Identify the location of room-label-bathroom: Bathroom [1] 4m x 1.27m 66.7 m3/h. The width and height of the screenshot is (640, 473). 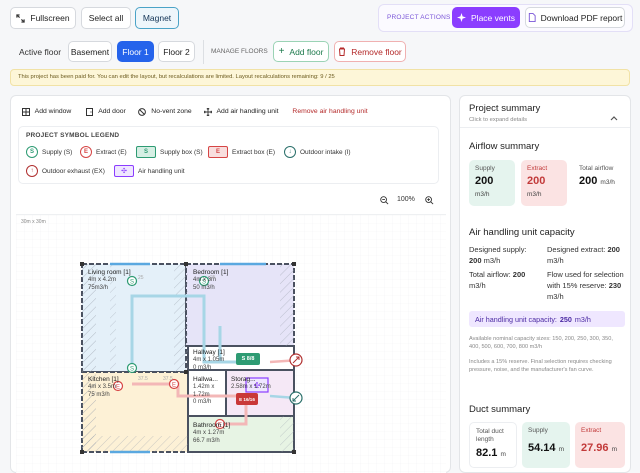
(212, 433).